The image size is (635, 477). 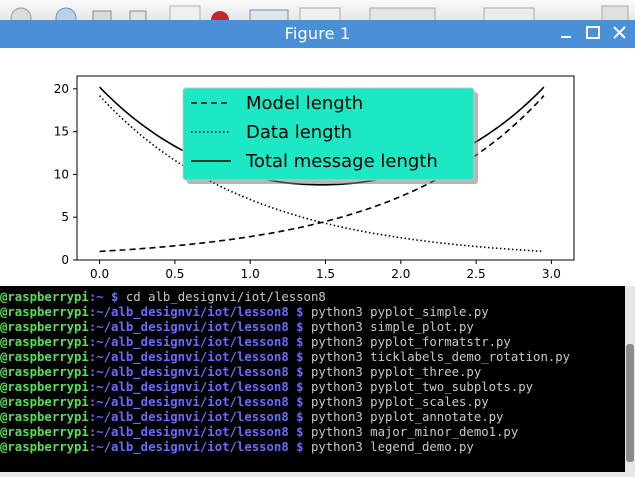 I want to click on folder-icon, so click(x=102, y=15).